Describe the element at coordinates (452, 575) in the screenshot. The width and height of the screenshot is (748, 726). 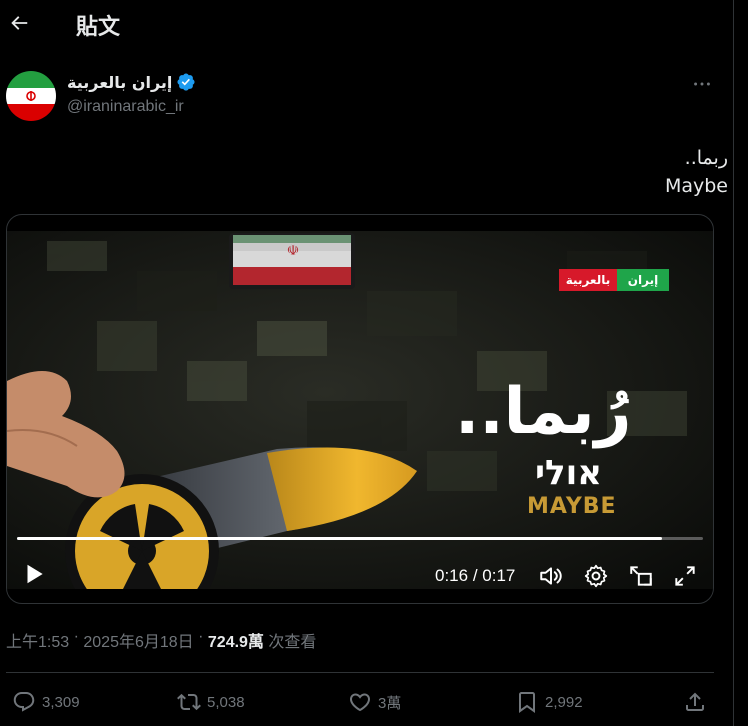
I see `current-time: 0:16` at that location.